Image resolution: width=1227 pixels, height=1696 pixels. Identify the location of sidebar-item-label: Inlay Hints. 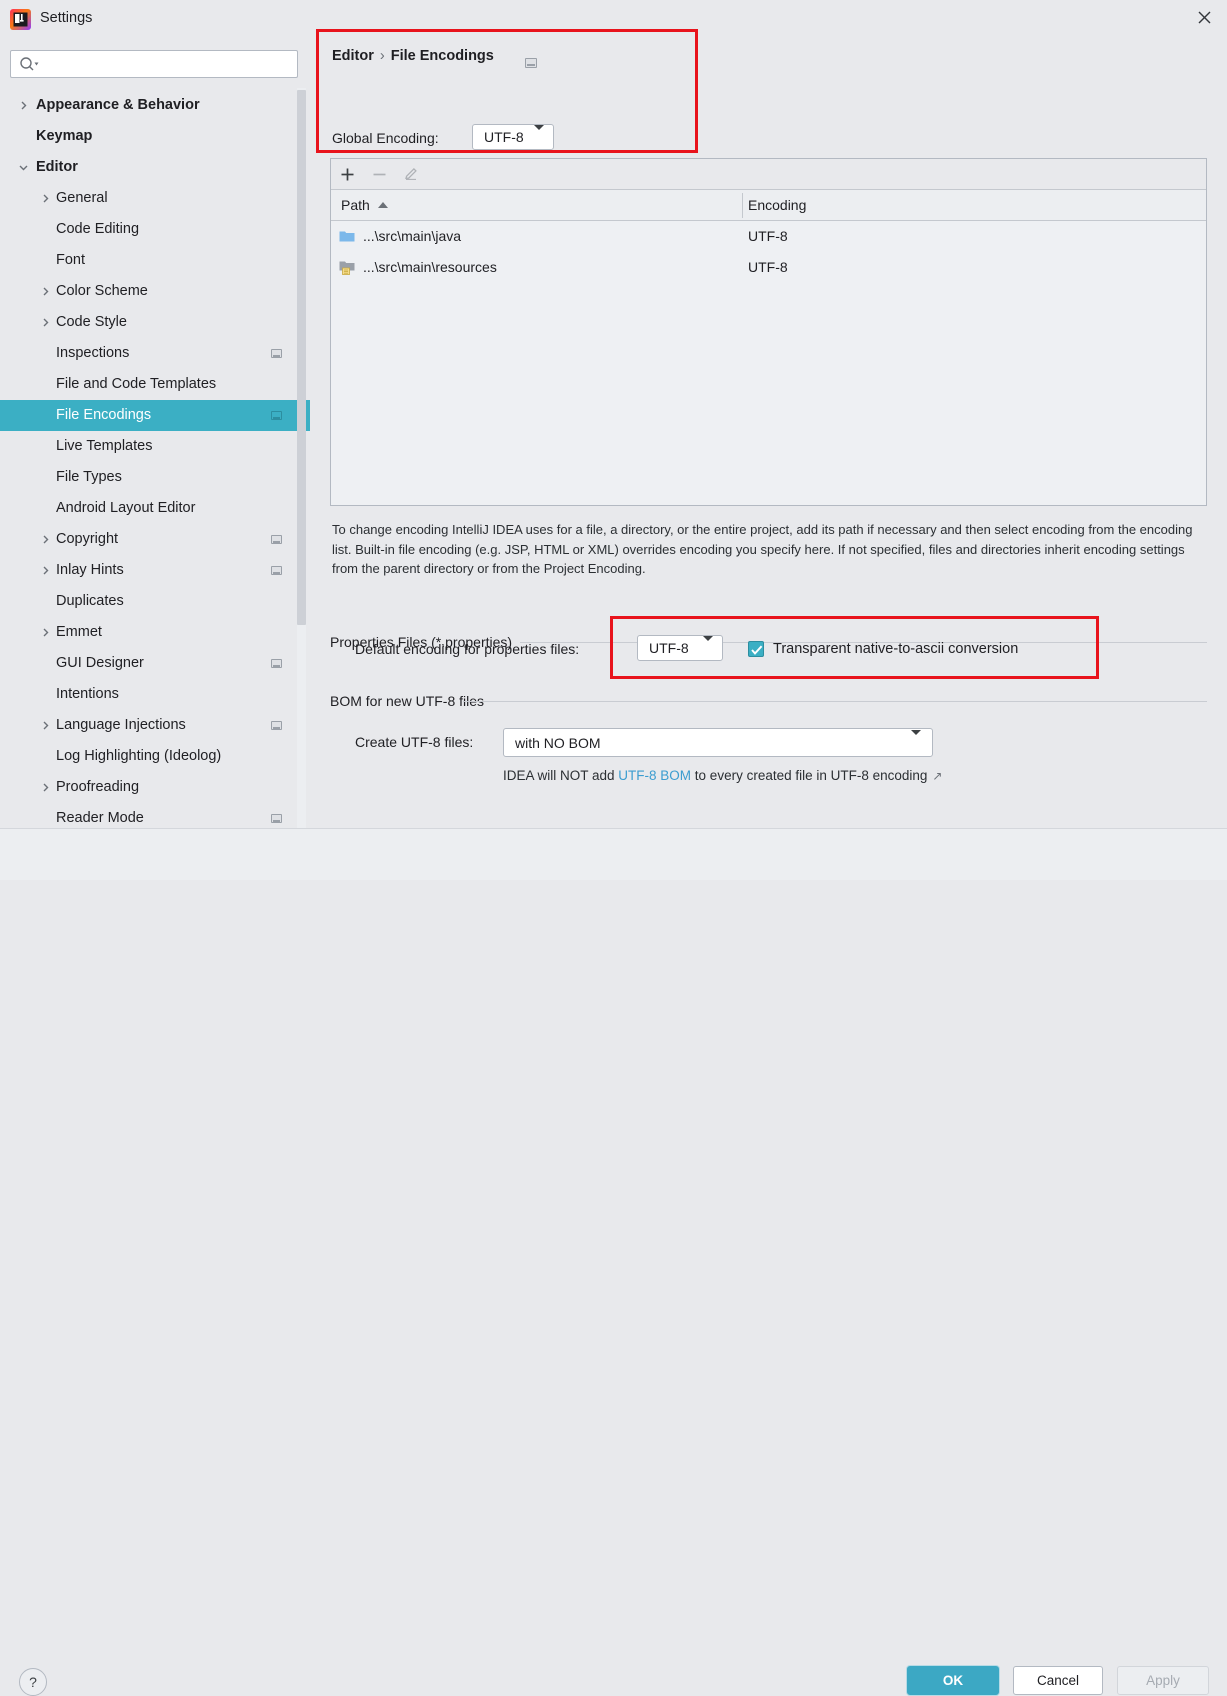
(90, 570).